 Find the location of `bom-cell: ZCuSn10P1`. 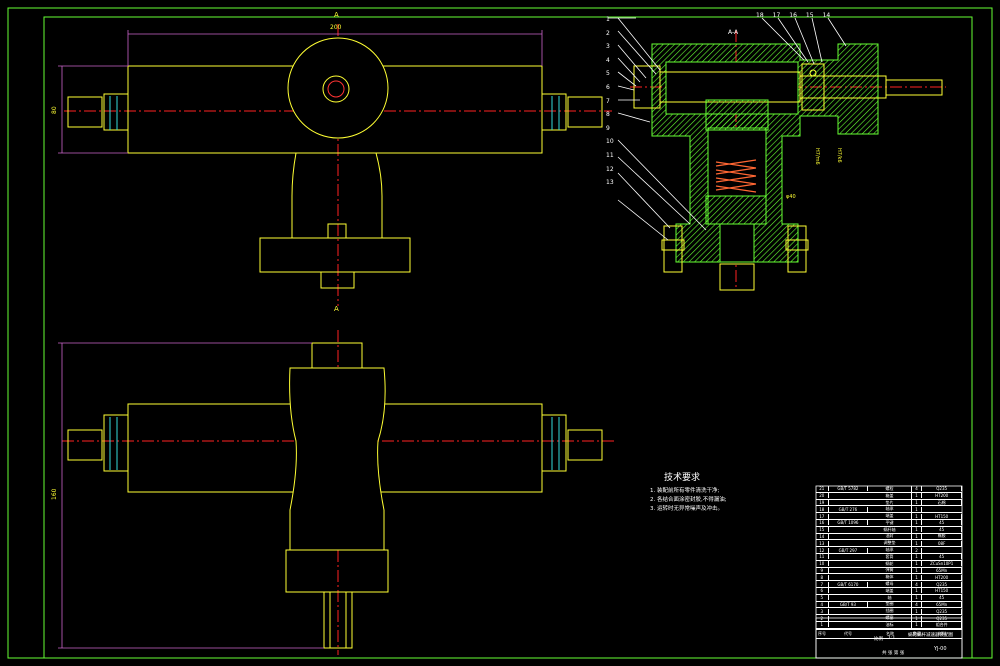

bom-cell: ZCuSn10P1 is located at coordinates (942, 564).